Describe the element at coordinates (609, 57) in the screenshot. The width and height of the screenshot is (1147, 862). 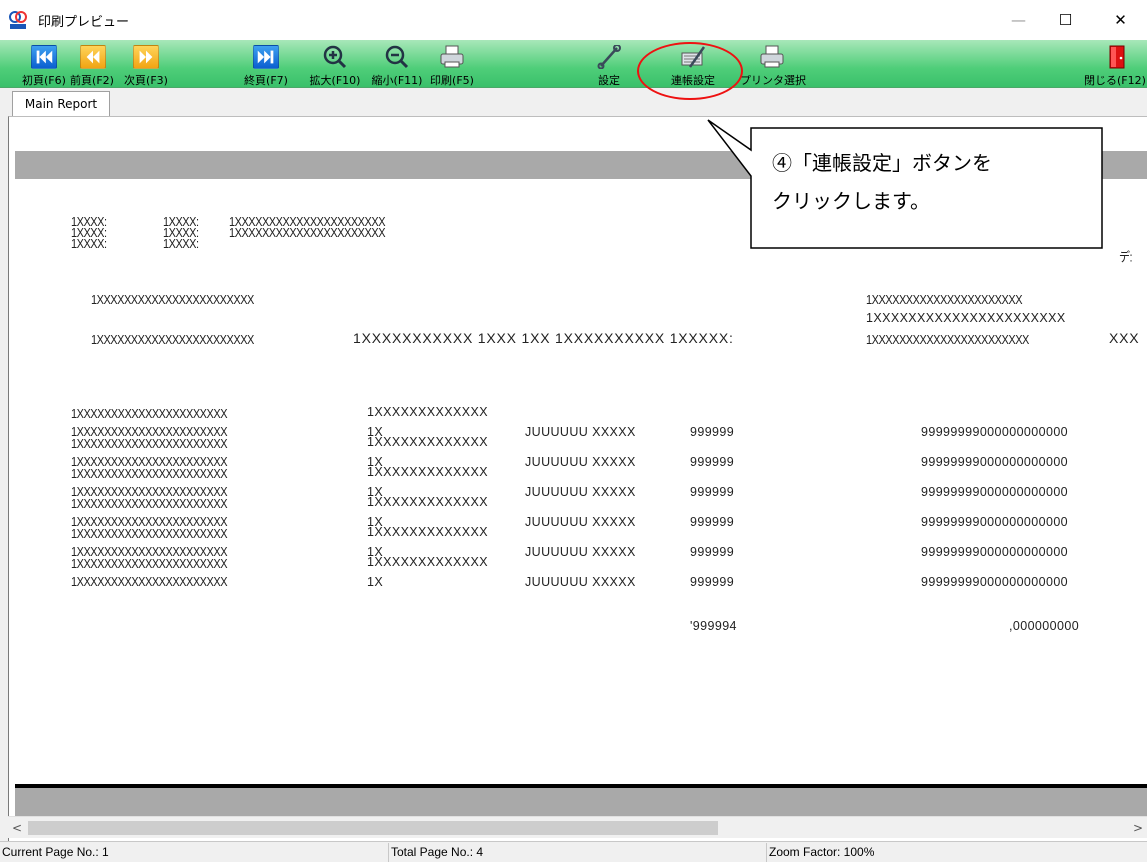
I see `wrench-icon` at that location.